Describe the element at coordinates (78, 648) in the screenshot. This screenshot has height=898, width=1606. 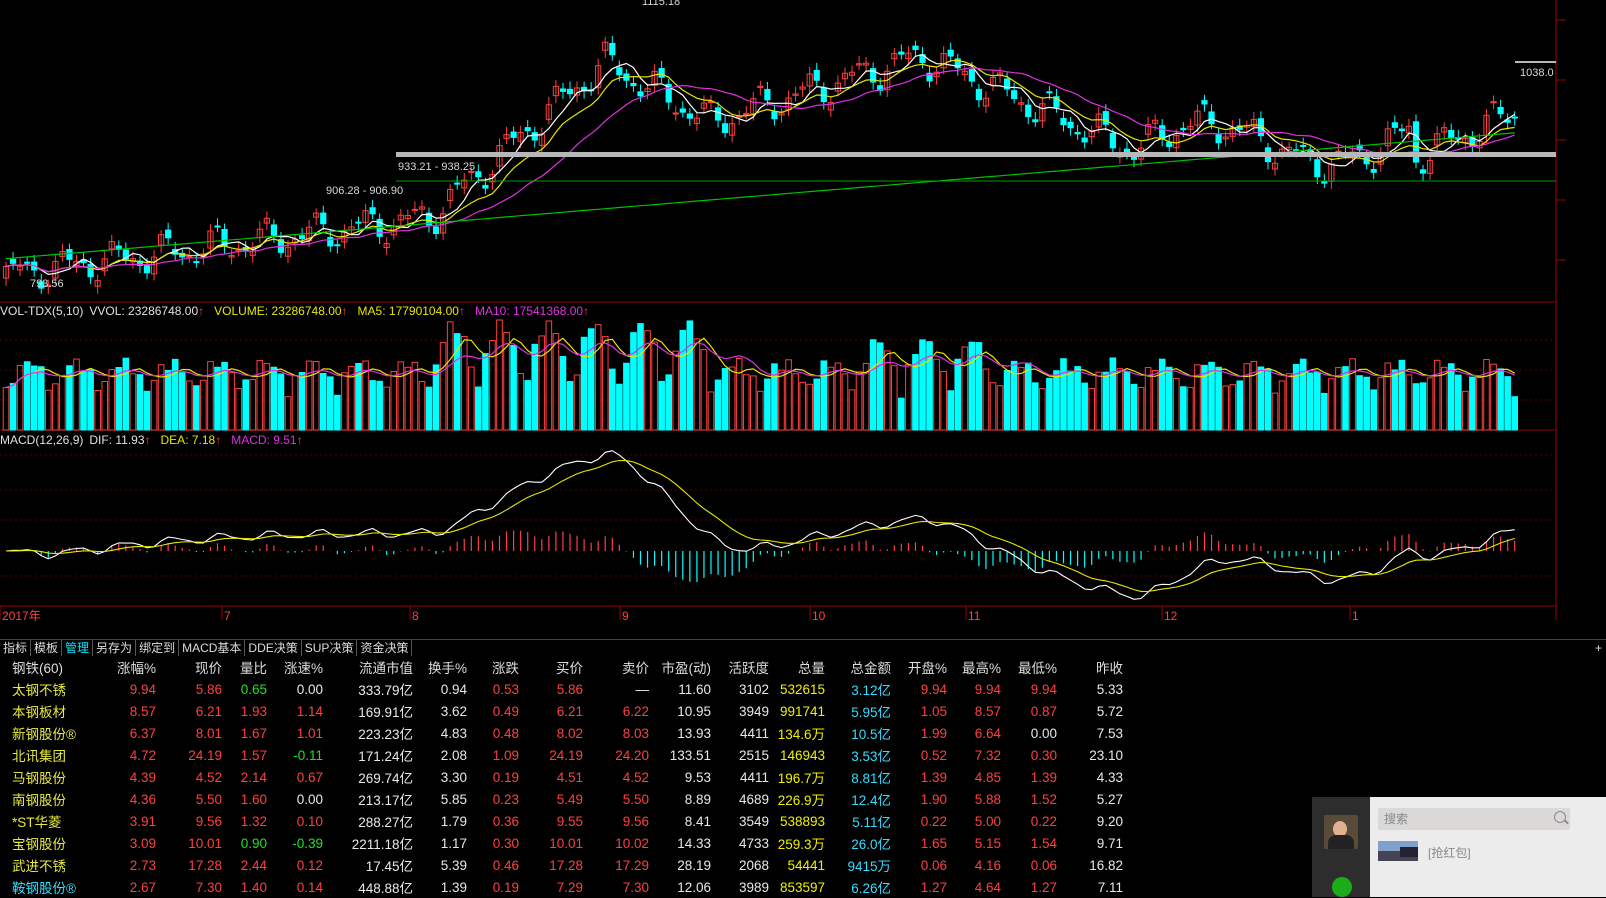
I see `tab-manage: 管理` at that location.